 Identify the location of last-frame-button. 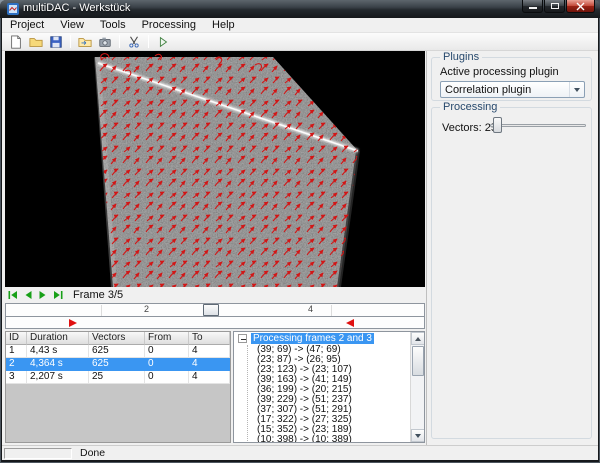
(57, 295).